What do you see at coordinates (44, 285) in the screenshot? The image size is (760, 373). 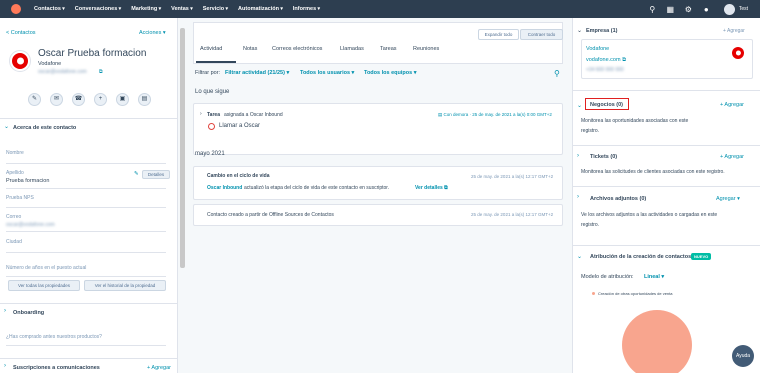 I see `view-all-properties-button: Ver todas las propiedades` at bounding box center [44, 285].